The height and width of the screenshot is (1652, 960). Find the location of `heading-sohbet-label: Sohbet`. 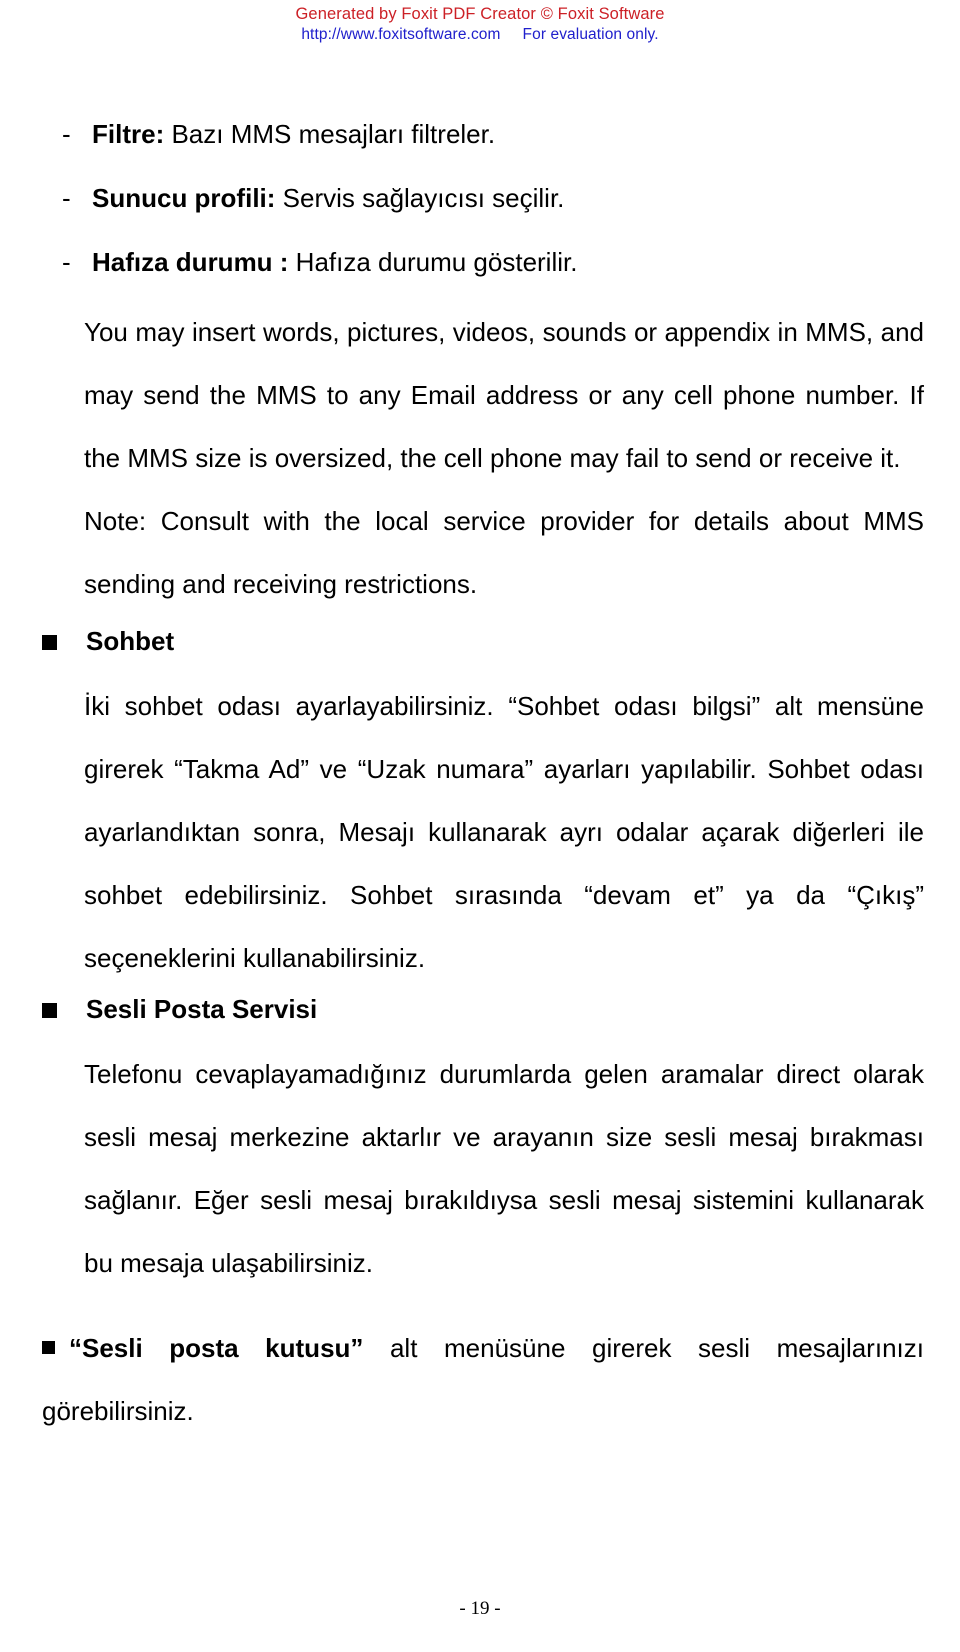

heading-sohbet-label: Sohbet is located at coordinates (130, 641).